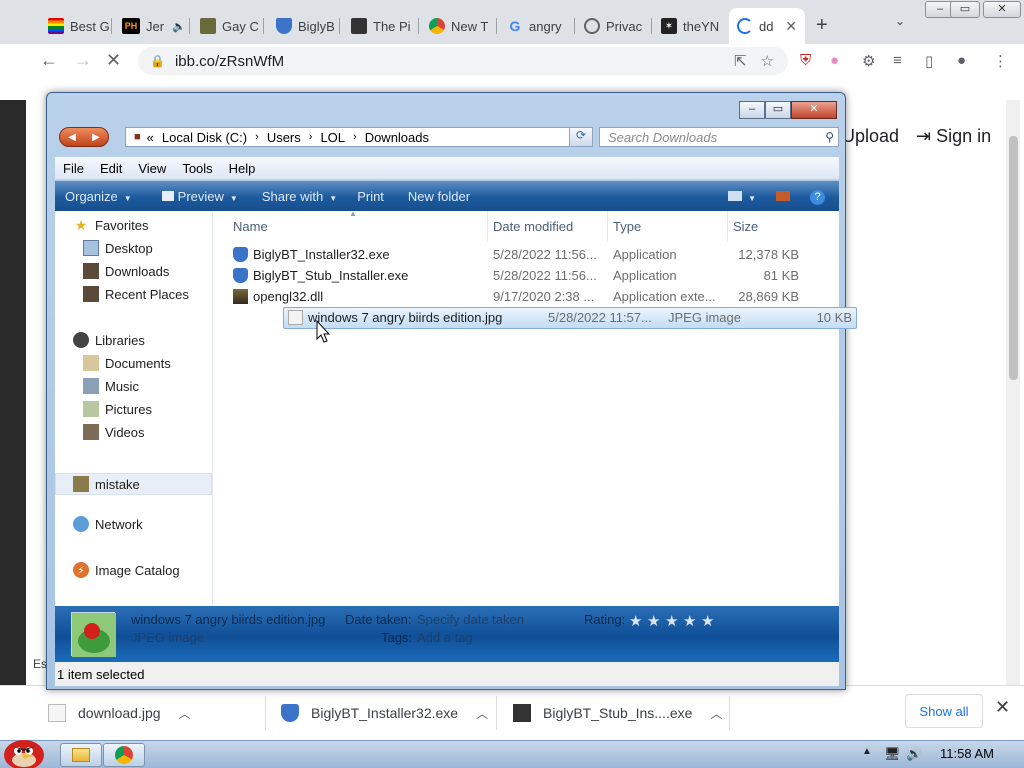  I want to click on page-scrollbar-thumb, so click(1013, 258).